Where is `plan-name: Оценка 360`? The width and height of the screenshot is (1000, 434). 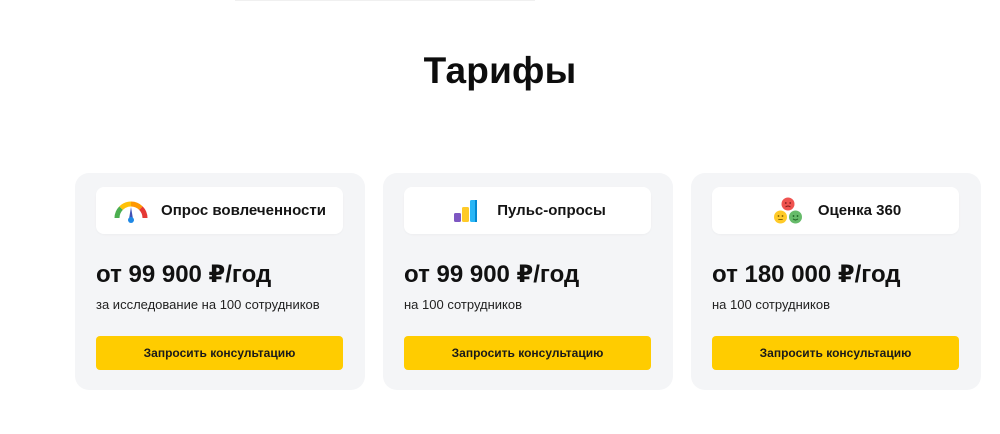 plan-name: Оценка 360 is located at coordinates (859, 210).